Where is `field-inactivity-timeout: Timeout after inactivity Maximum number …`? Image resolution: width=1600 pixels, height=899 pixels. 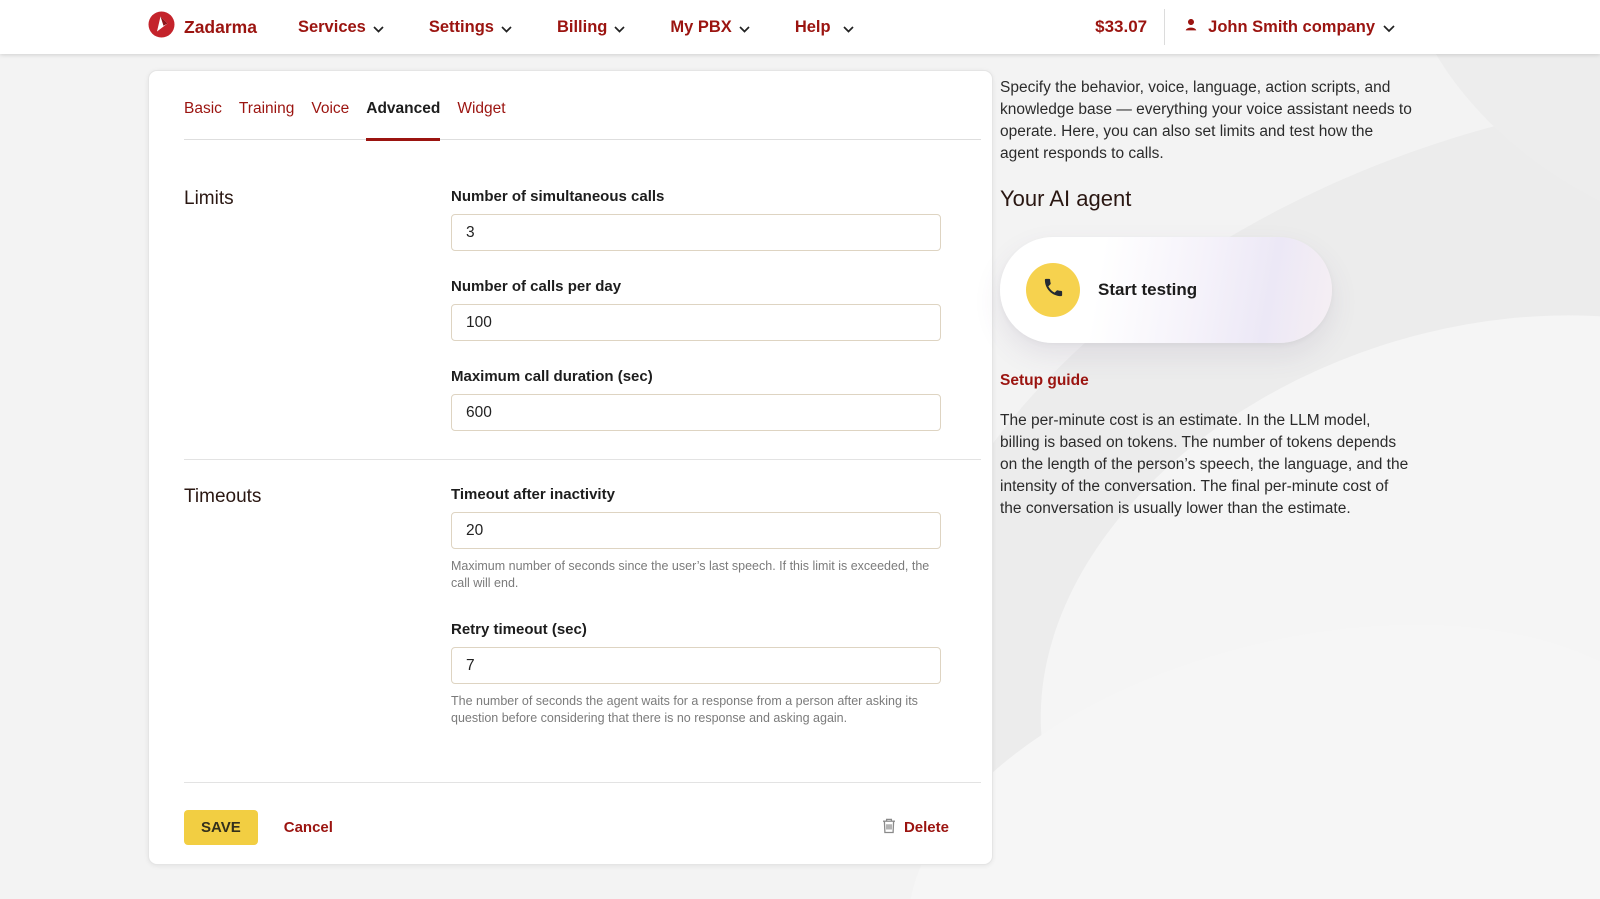
field-inactivity-timeout: Timeout after inactivity Maximum number … is located at coordinates (696, 538).